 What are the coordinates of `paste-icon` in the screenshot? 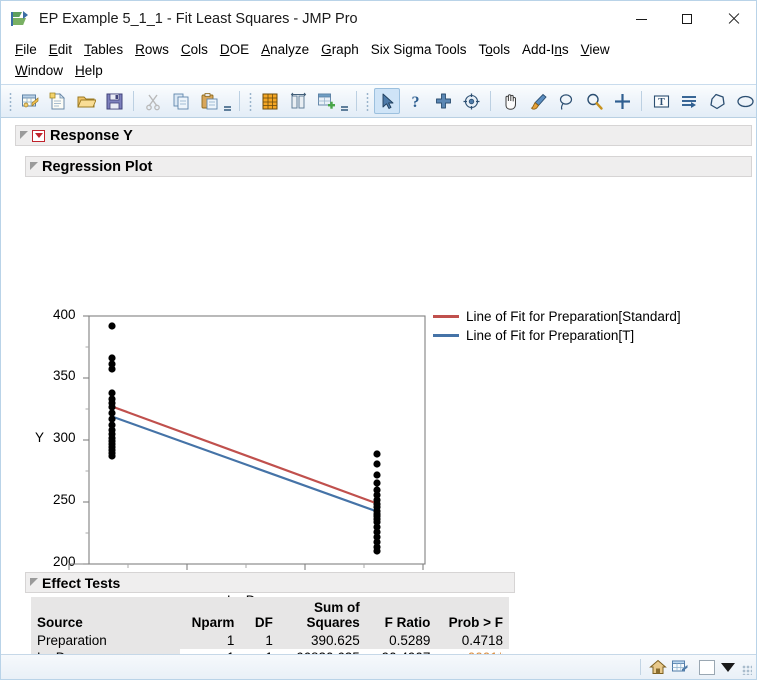 It's located at (209, 101).